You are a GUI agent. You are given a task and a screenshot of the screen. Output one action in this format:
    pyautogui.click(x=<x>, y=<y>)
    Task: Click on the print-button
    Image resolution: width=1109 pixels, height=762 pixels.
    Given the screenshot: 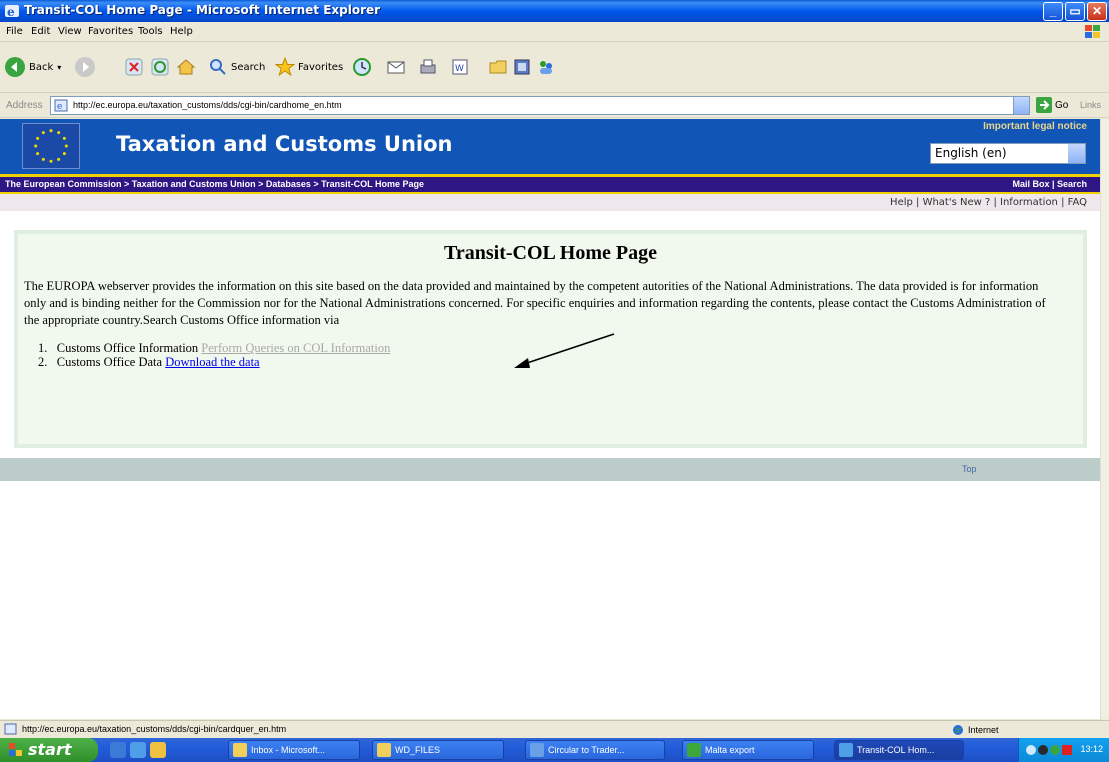 What is the action you would take?
    pyautogui.click(x=428, y=67)
    